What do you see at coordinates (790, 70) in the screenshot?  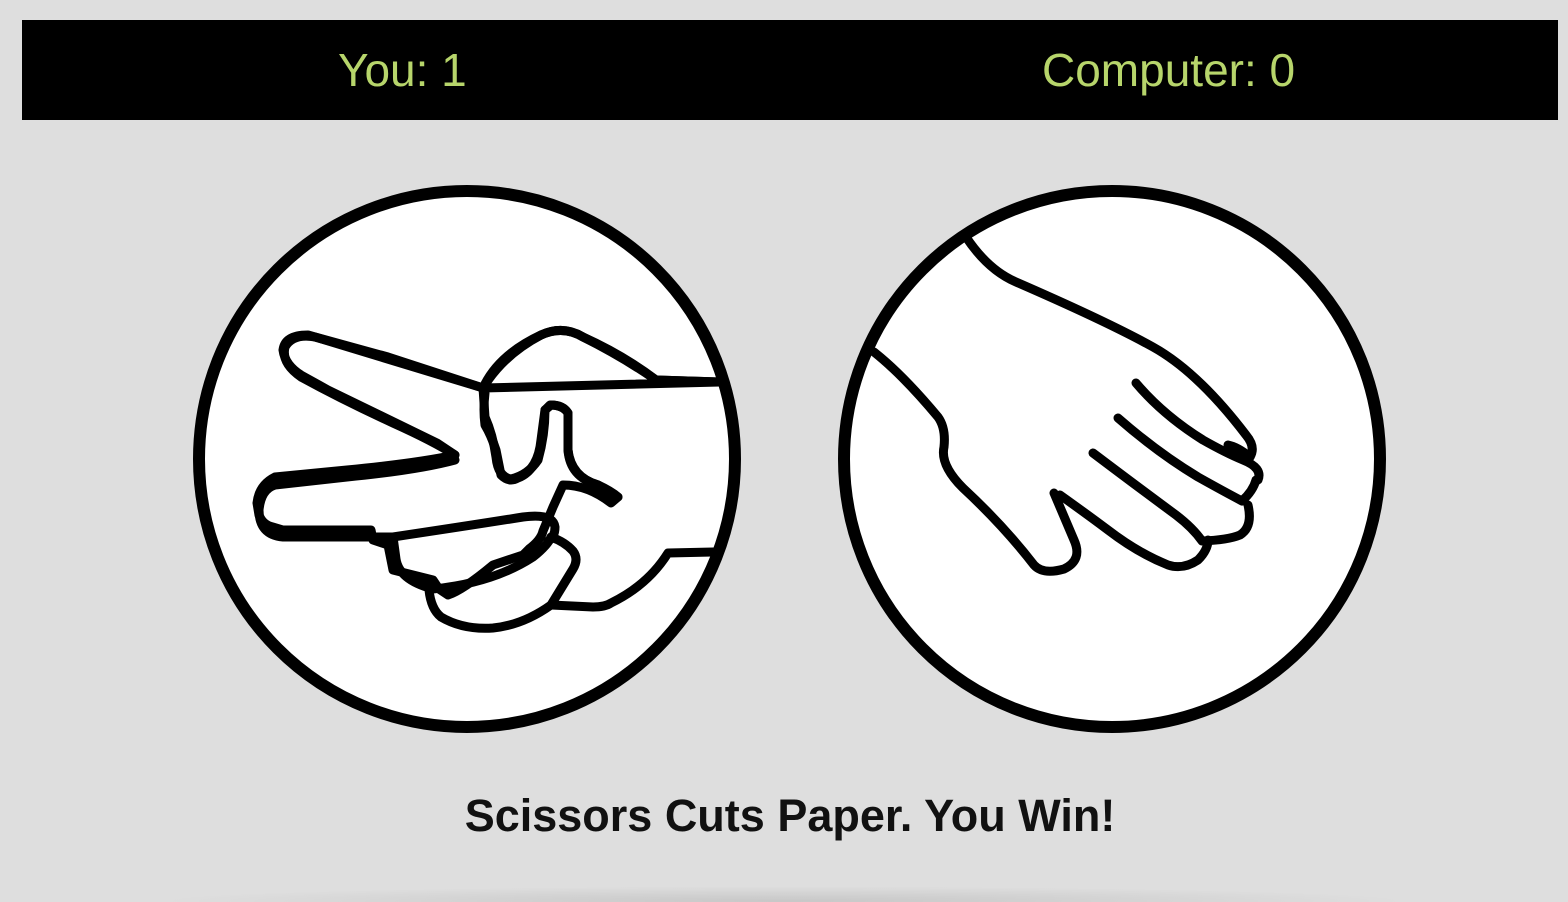 I see `scoreboard: You: 1 Computer: 0` at bounding box center [790, 70].